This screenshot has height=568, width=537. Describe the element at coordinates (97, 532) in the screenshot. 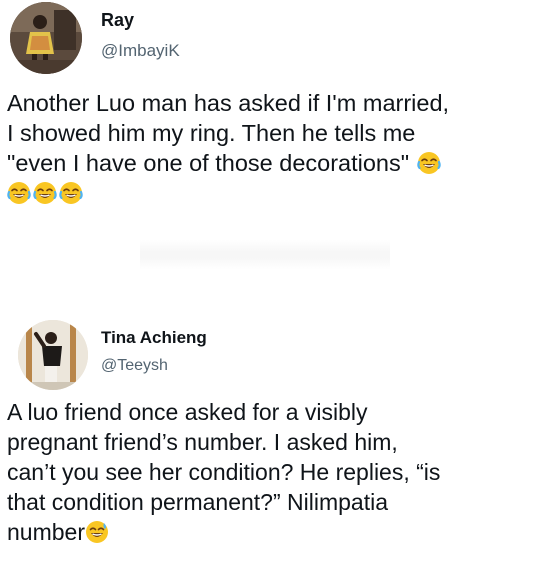

I see `grinning-face-with-sweat-icon` at that location.